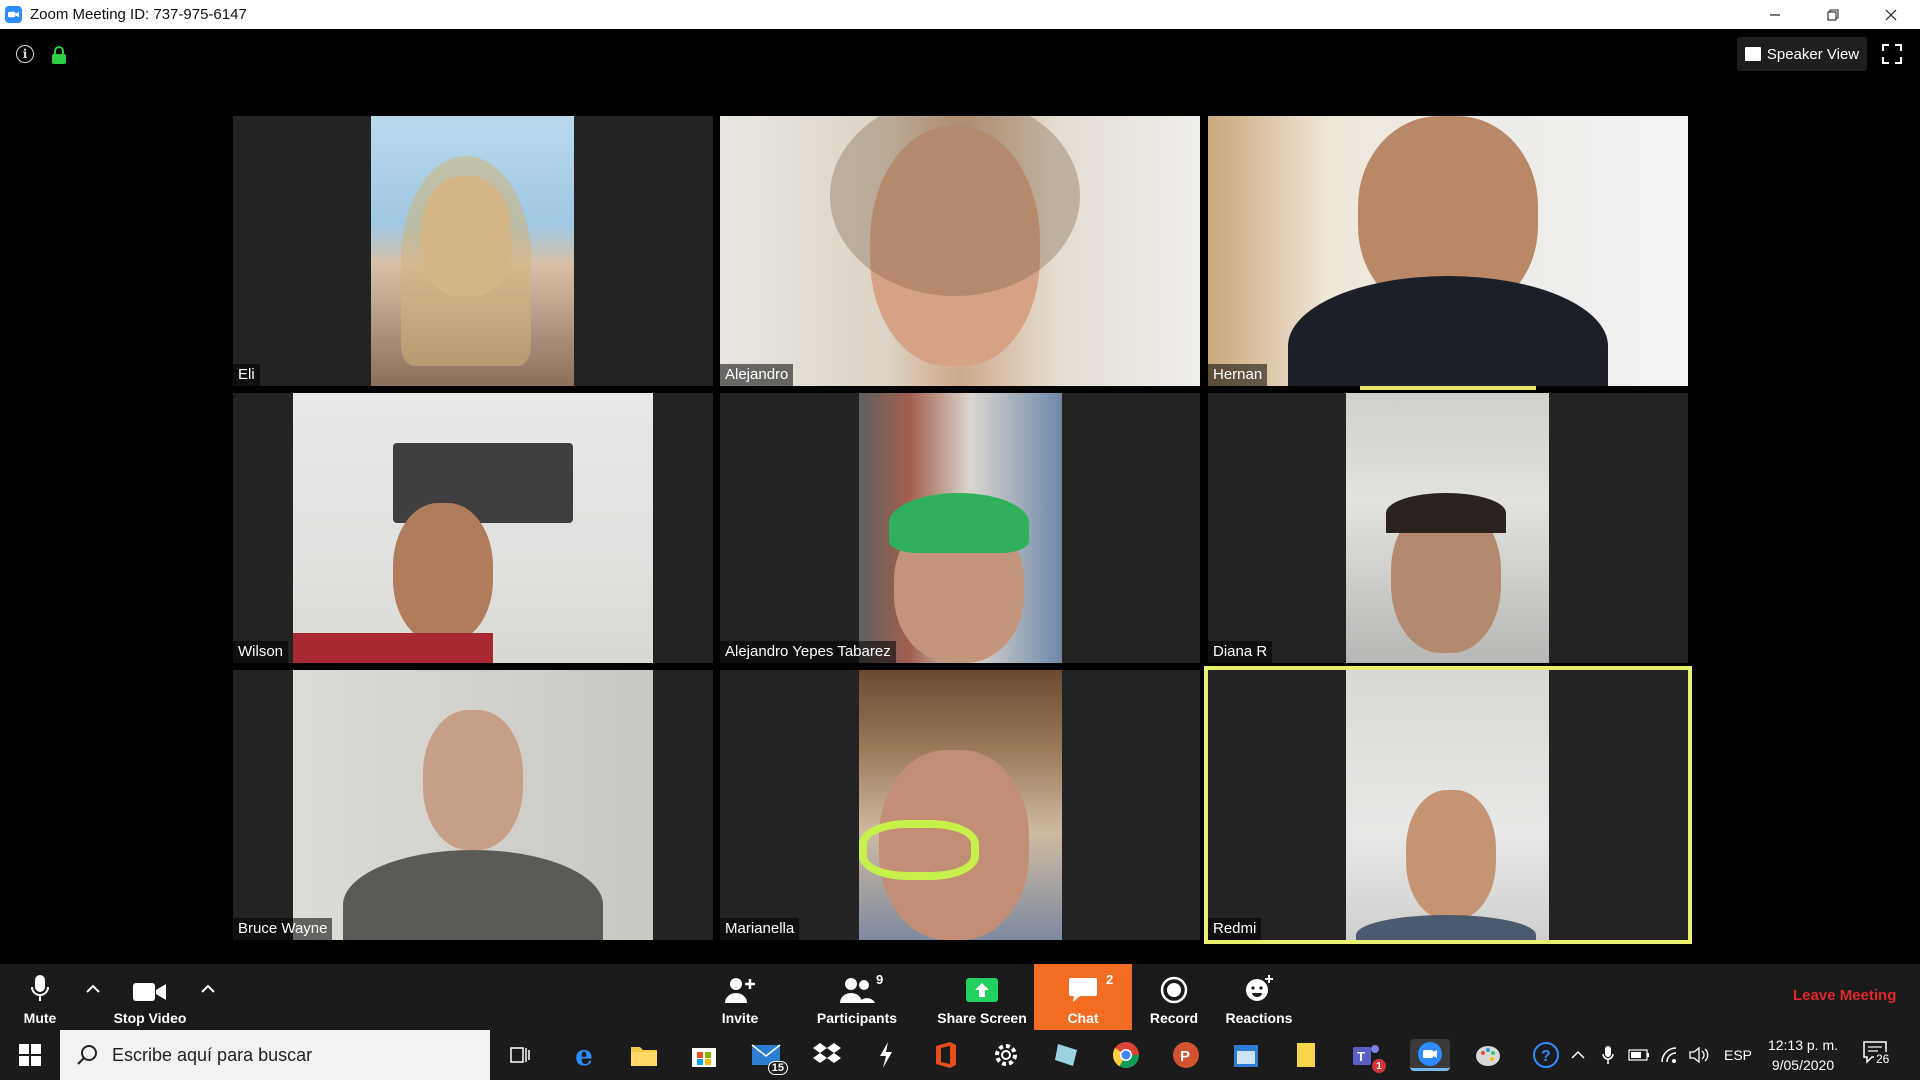  I want to click on participant-name: Bruce Wayne, so click(283, 929).